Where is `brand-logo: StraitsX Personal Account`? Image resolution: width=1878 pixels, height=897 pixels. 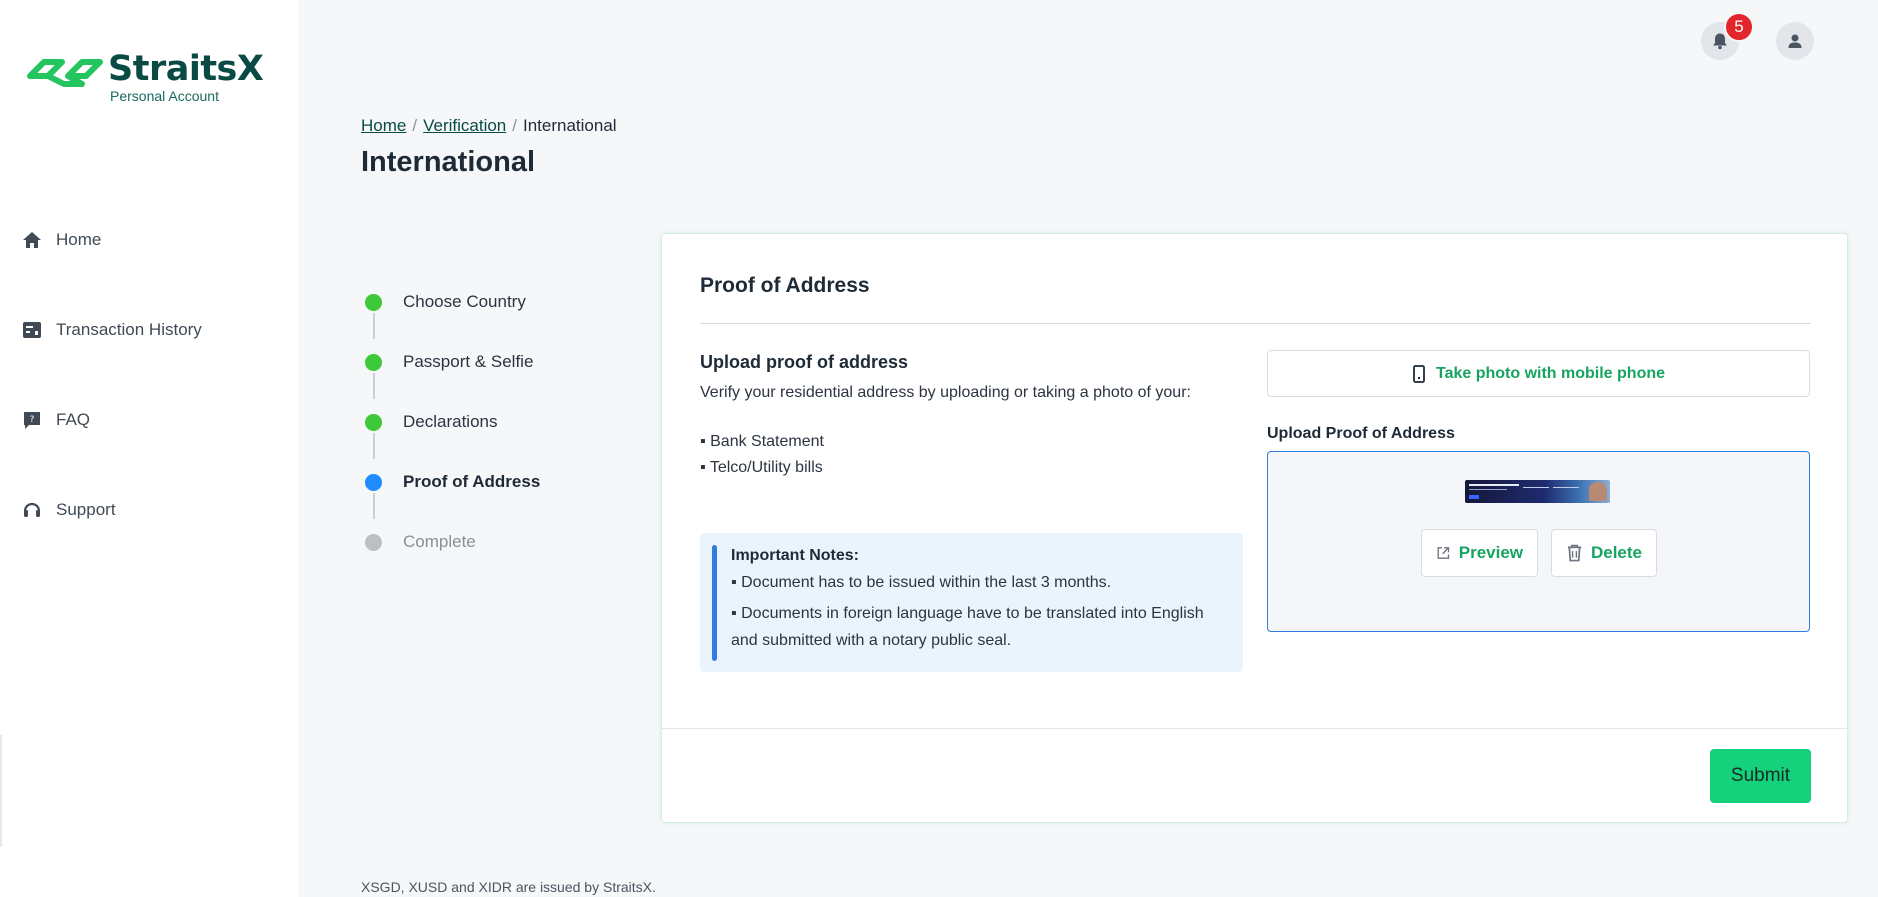
brand-logo: StraitsX Personal Account is located at coordinates (144, 76).